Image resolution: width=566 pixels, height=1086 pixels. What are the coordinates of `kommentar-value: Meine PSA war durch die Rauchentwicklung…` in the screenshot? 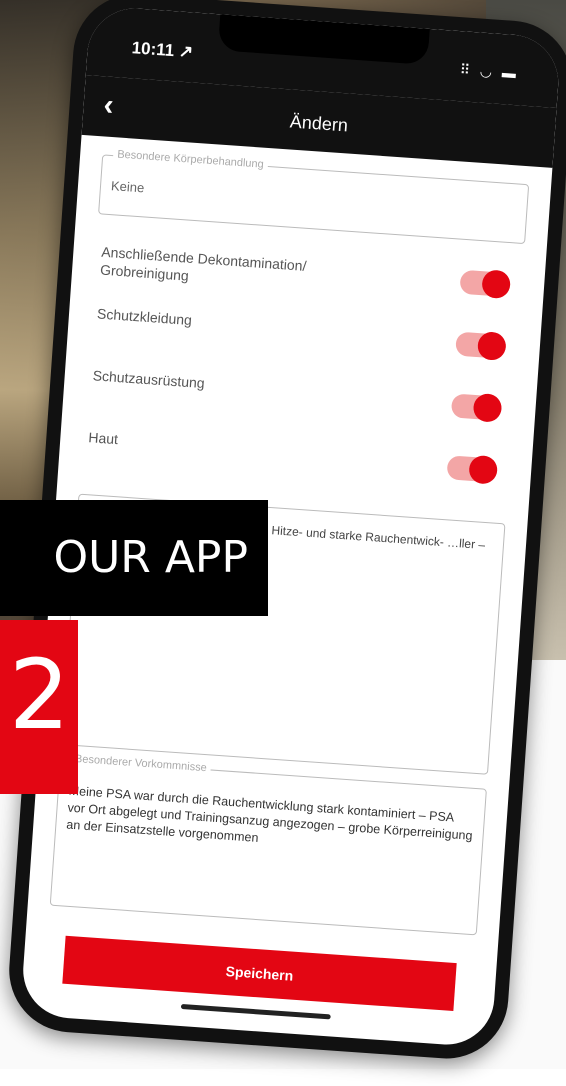 It's located at (269, 814).